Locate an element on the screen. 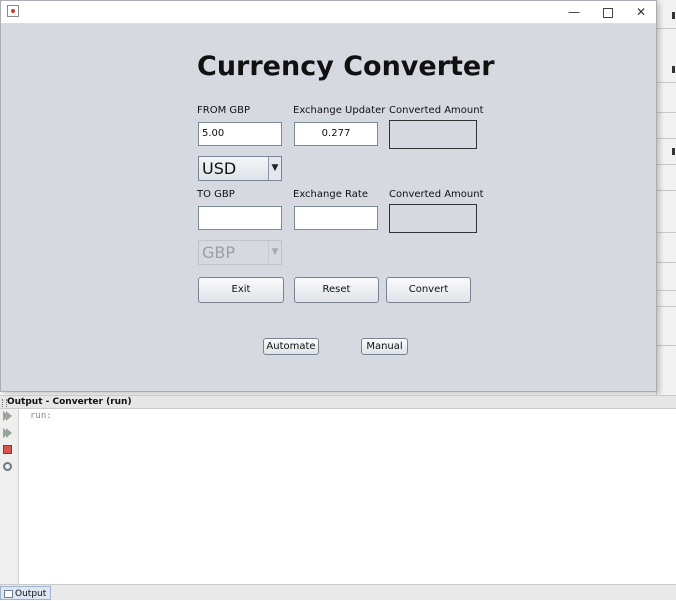 This screenshot has height=601, width=676. stop-icon is located at coordinates (8, 450).